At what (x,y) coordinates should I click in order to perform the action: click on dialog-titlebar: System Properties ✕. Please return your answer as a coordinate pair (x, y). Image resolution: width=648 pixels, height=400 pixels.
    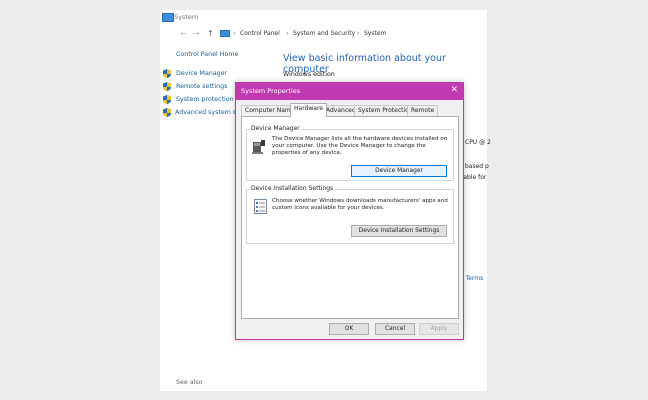
    Looking at the image, I should click on (349, 91).